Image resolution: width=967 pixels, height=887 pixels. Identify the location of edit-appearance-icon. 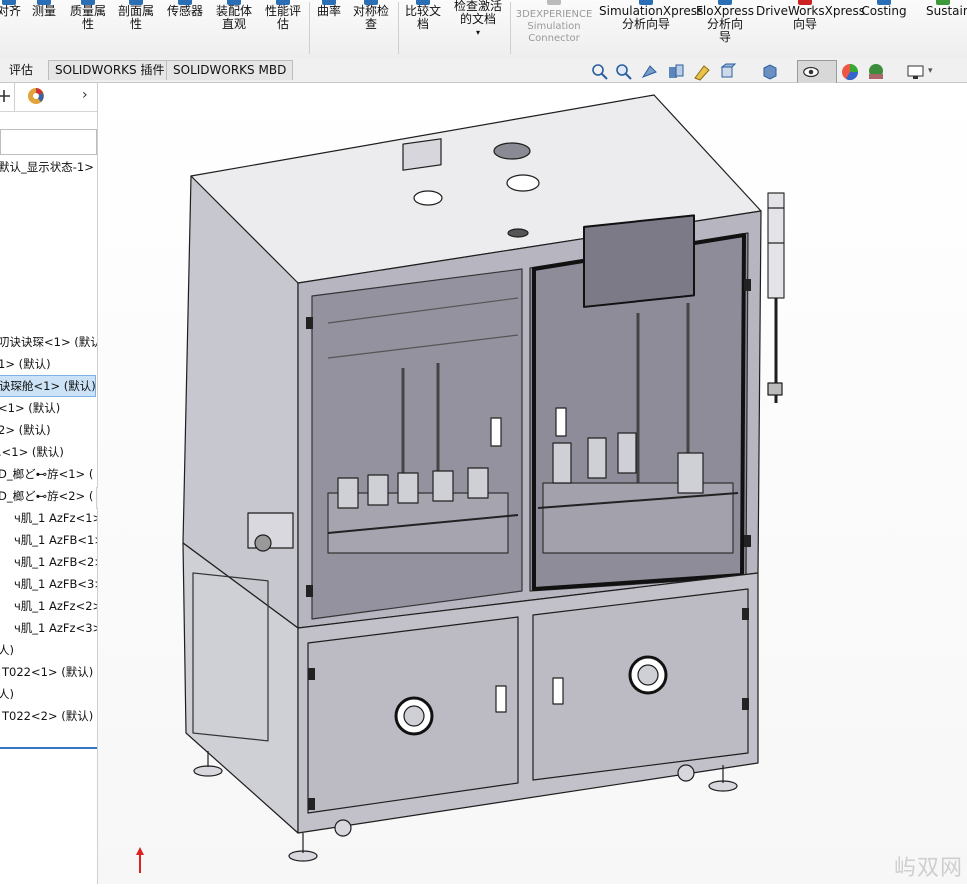
(850, 72).